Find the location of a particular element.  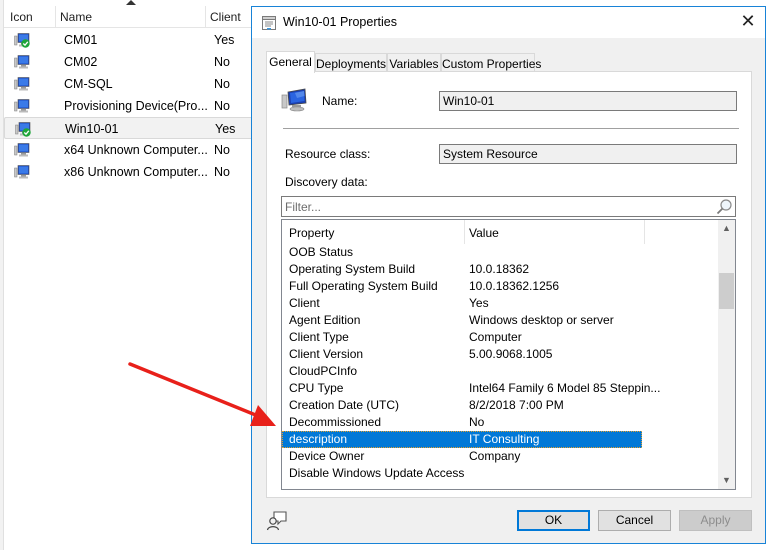

tab-deployments: Deployments is located at coordinates (351, 62).